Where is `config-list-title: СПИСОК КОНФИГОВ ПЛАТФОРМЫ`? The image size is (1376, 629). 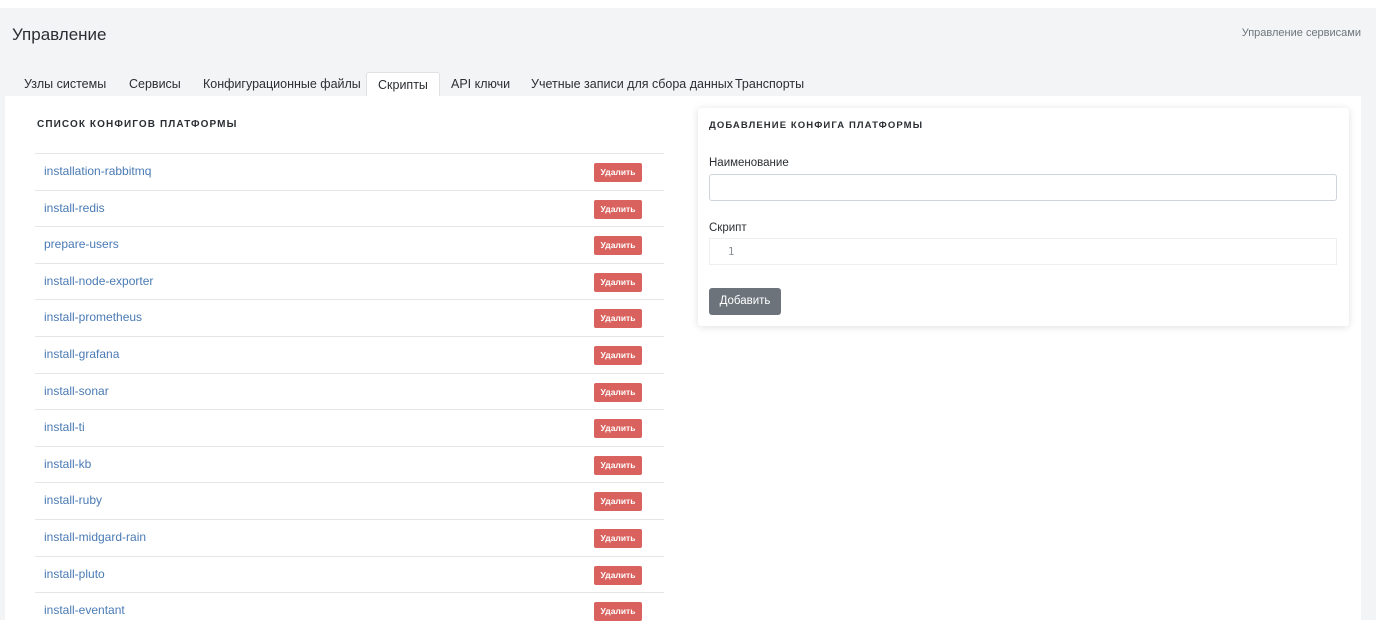
config-list-title: СПИСОК КОНФИГОВ ПЛАТФОРМЫ is located at coordinates (137, 124).